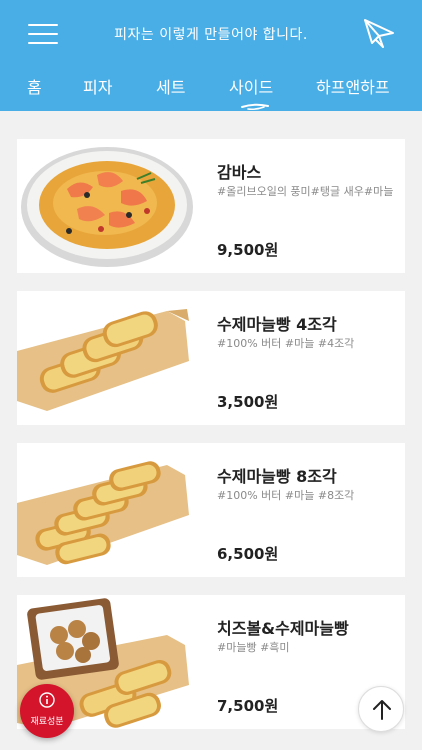 Image resolution: width=422 pixels, height=750 pixels. I want to click on tab-pizza: 피자, so click(97, 86).